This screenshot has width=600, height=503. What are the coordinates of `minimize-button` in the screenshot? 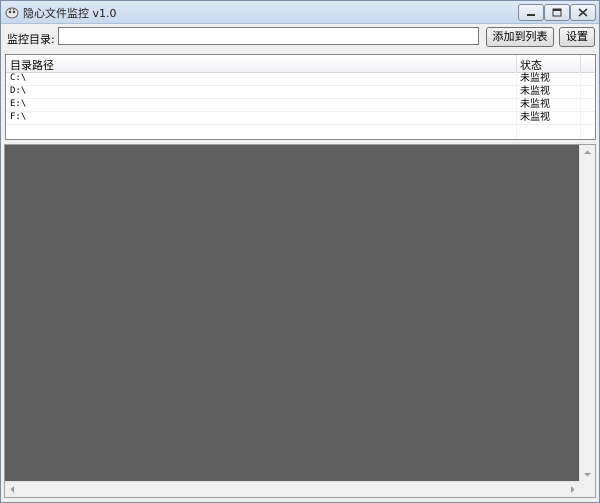 It's located at (531, 12).